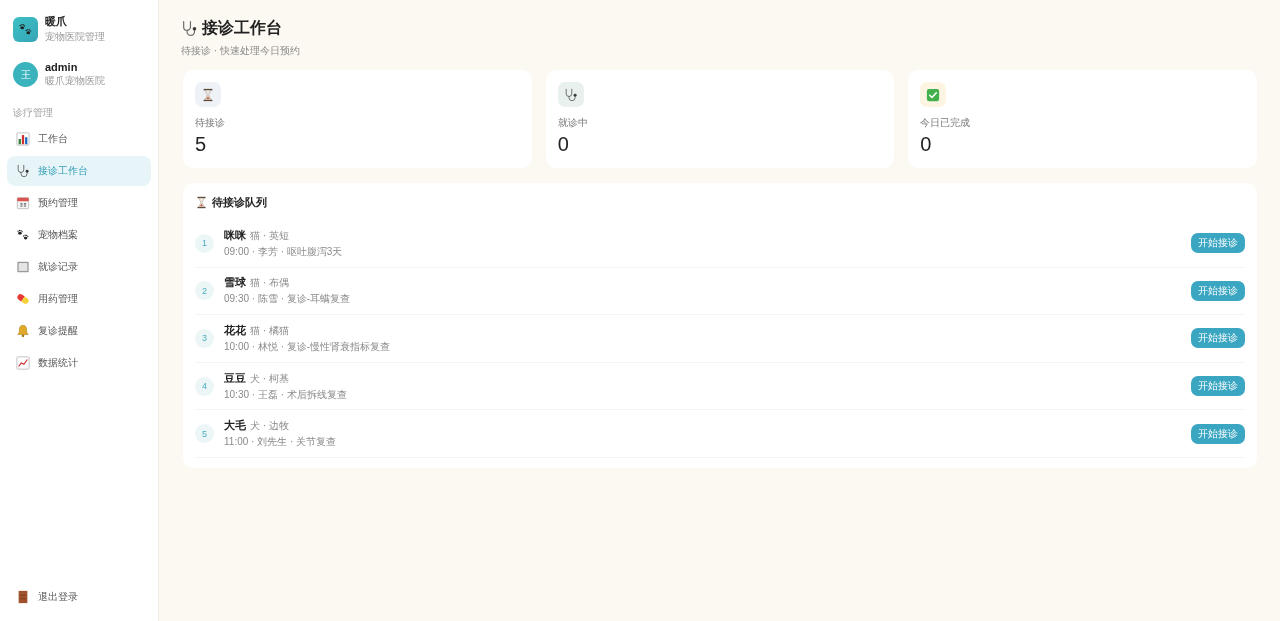 The image size is (1280, 621). What do you see at coordinates (946, 123) in the screenshot?
I see `stat-label: 今日已完成` at bounding box center [946, 123].